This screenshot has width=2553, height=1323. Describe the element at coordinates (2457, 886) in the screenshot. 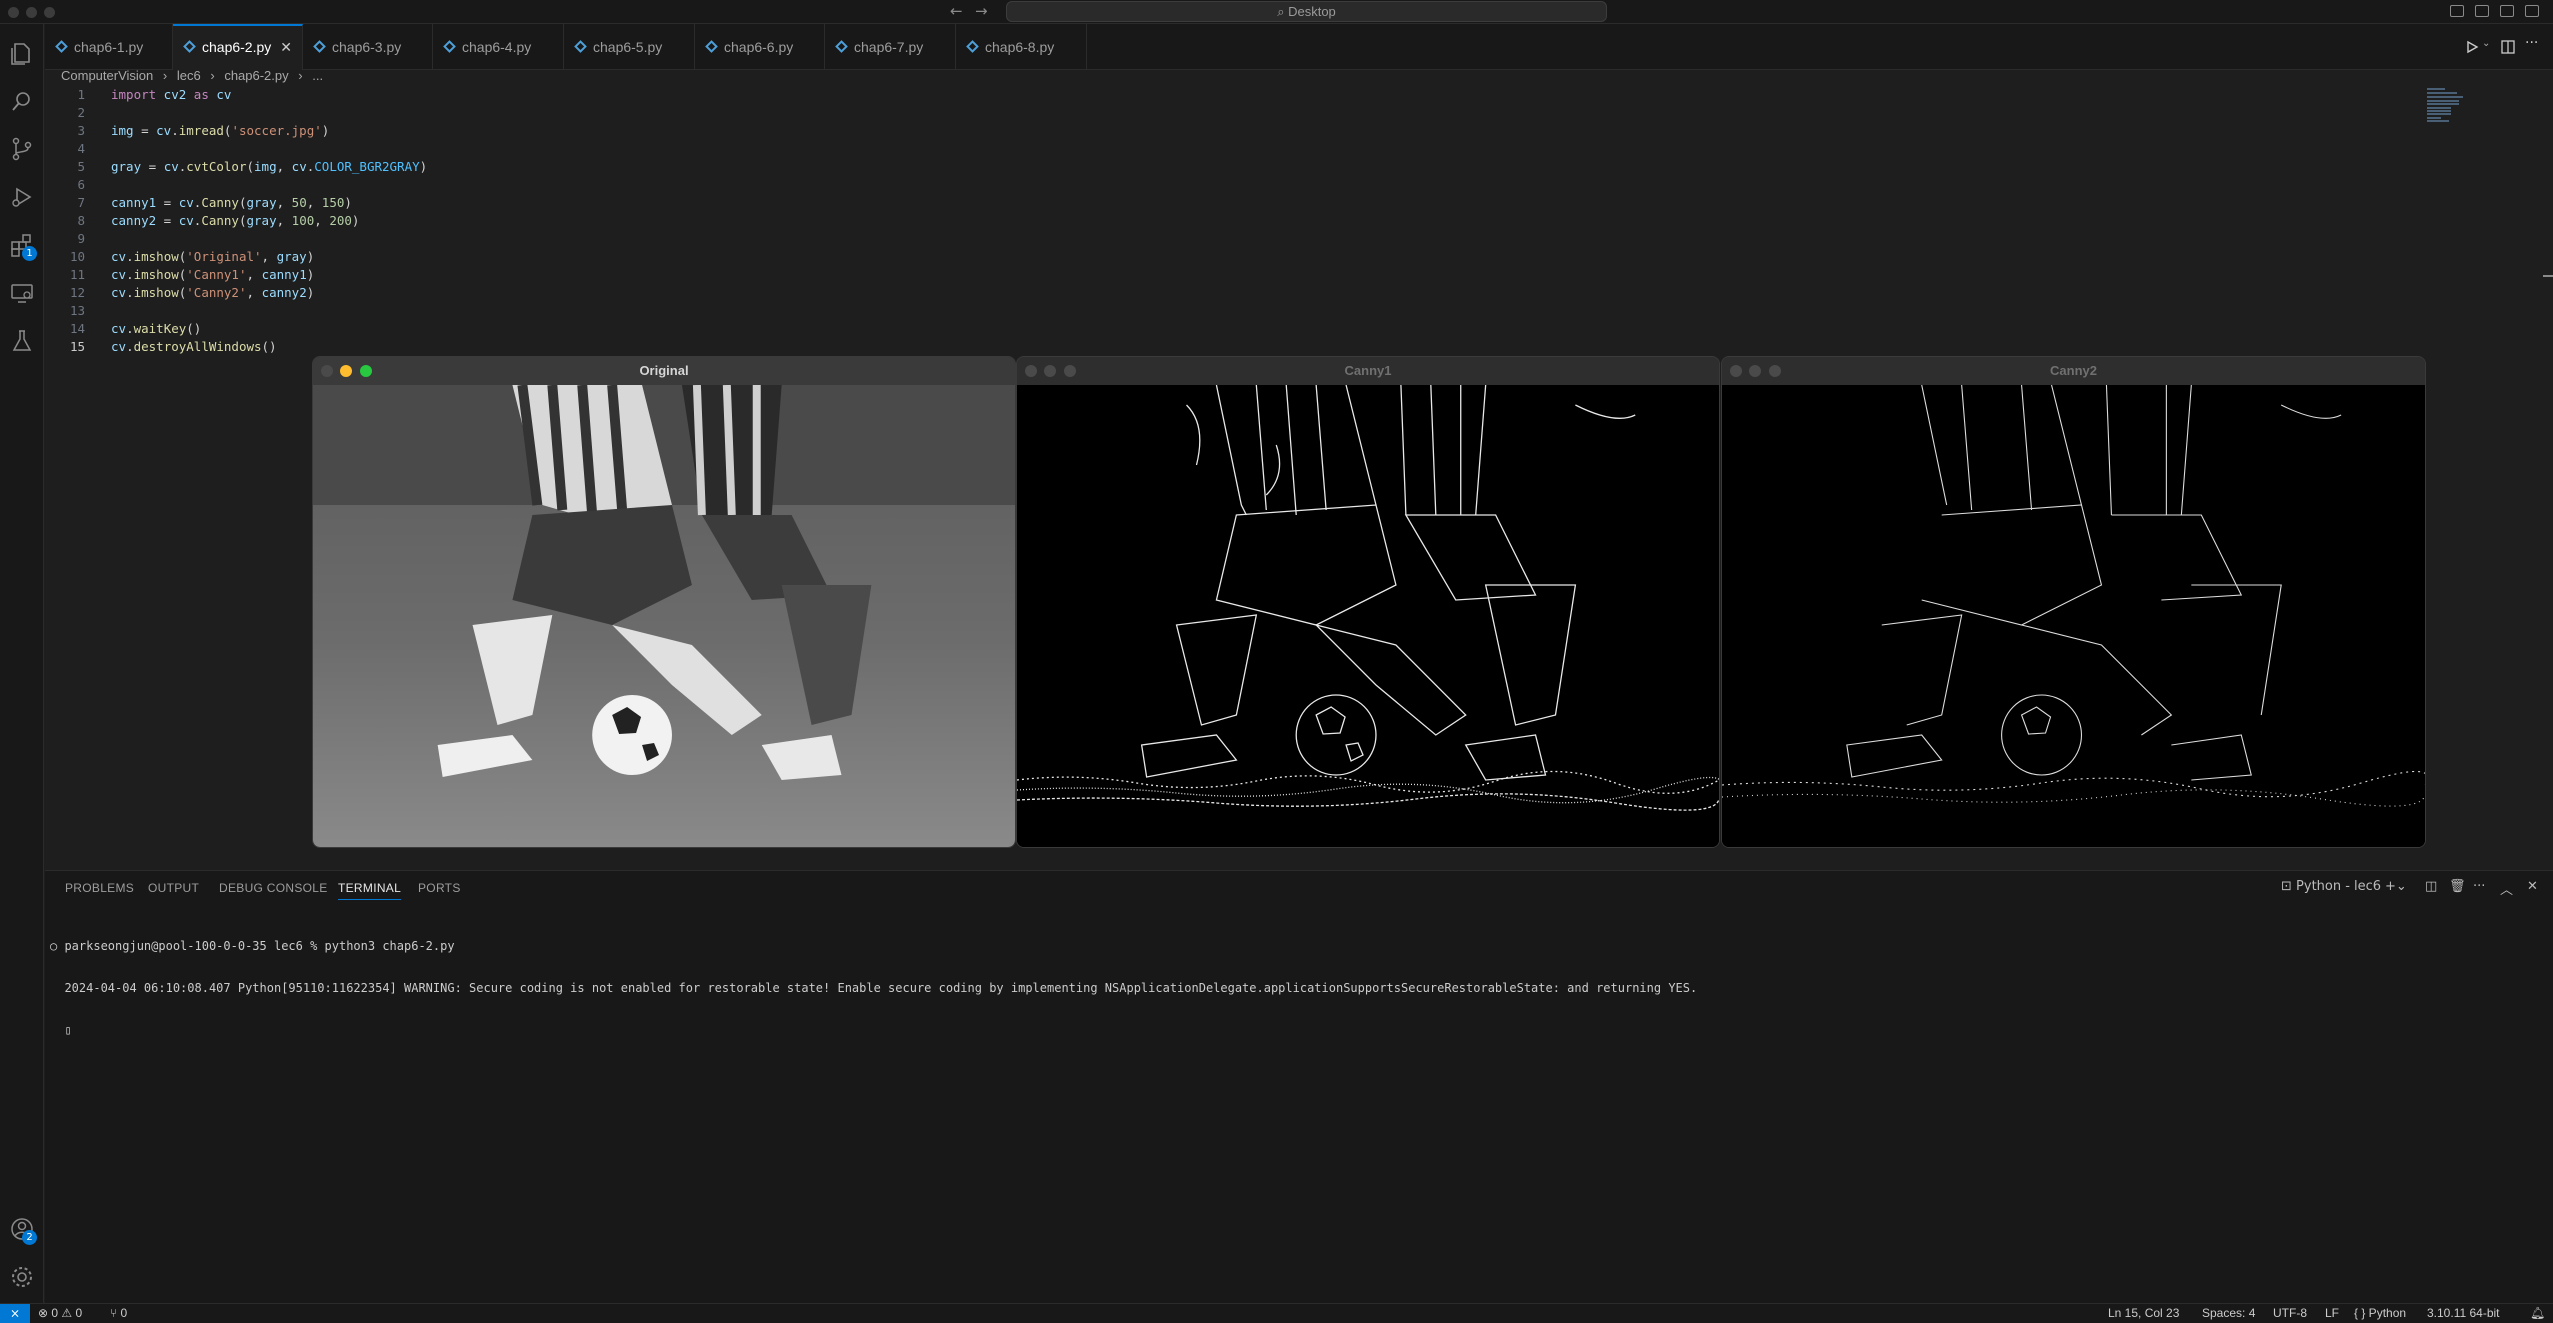

I see `kill-terminal-trash-icon: 🗑` at that location.